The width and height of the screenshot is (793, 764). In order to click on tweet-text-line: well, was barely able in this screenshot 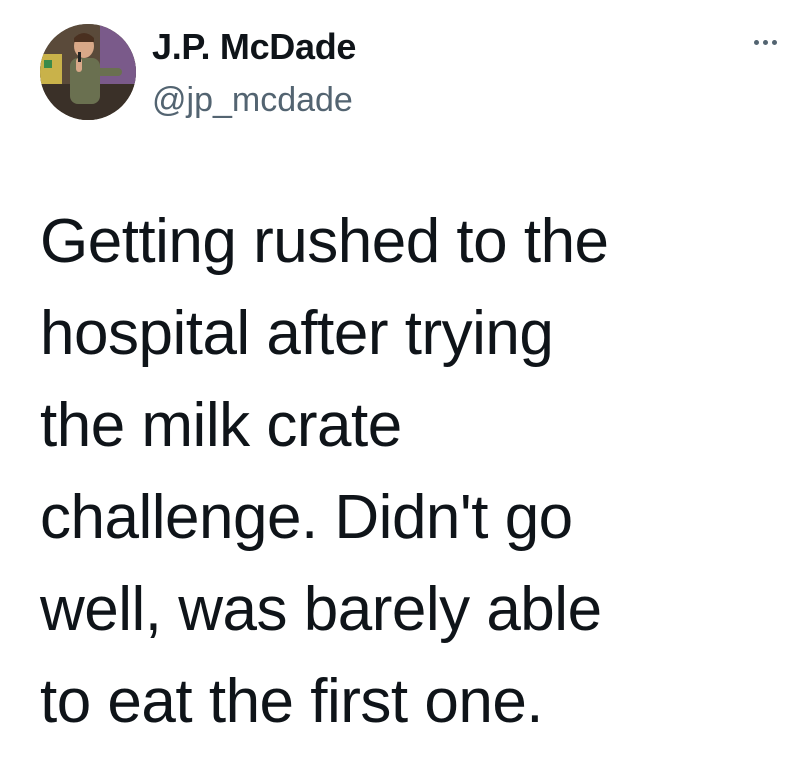, I will do `click(321, 609)`.